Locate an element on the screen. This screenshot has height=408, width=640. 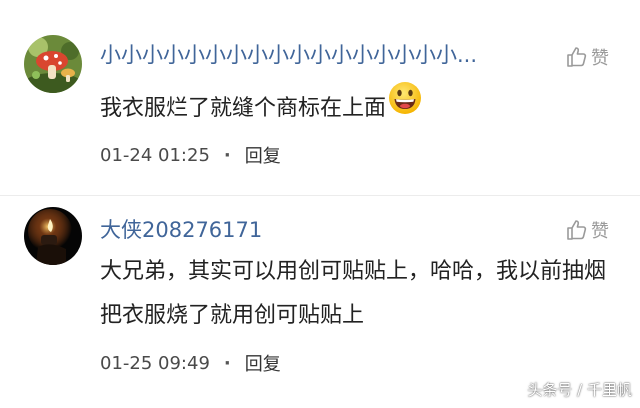
comment-date: 01-25 09:49 is located at coordinates (155, 363).